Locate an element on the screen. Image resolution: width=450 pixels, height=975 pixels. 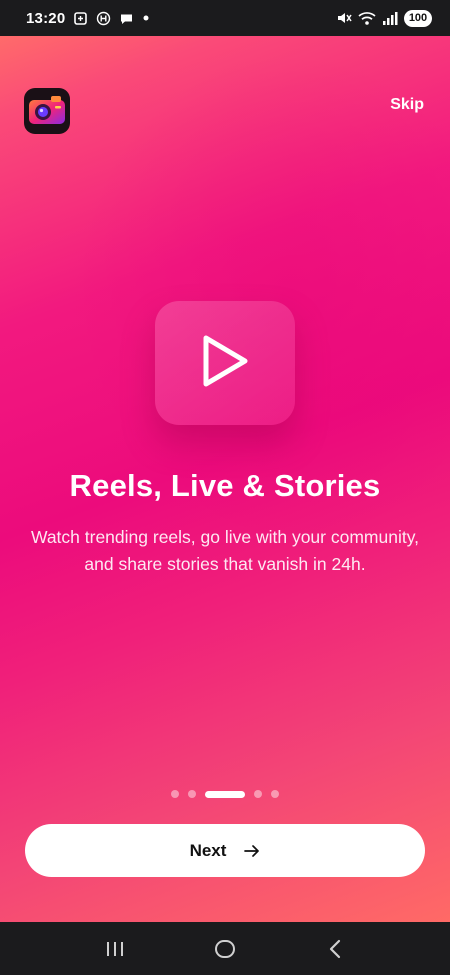
battery-icon: 100 is located at coordinates (418, 18).